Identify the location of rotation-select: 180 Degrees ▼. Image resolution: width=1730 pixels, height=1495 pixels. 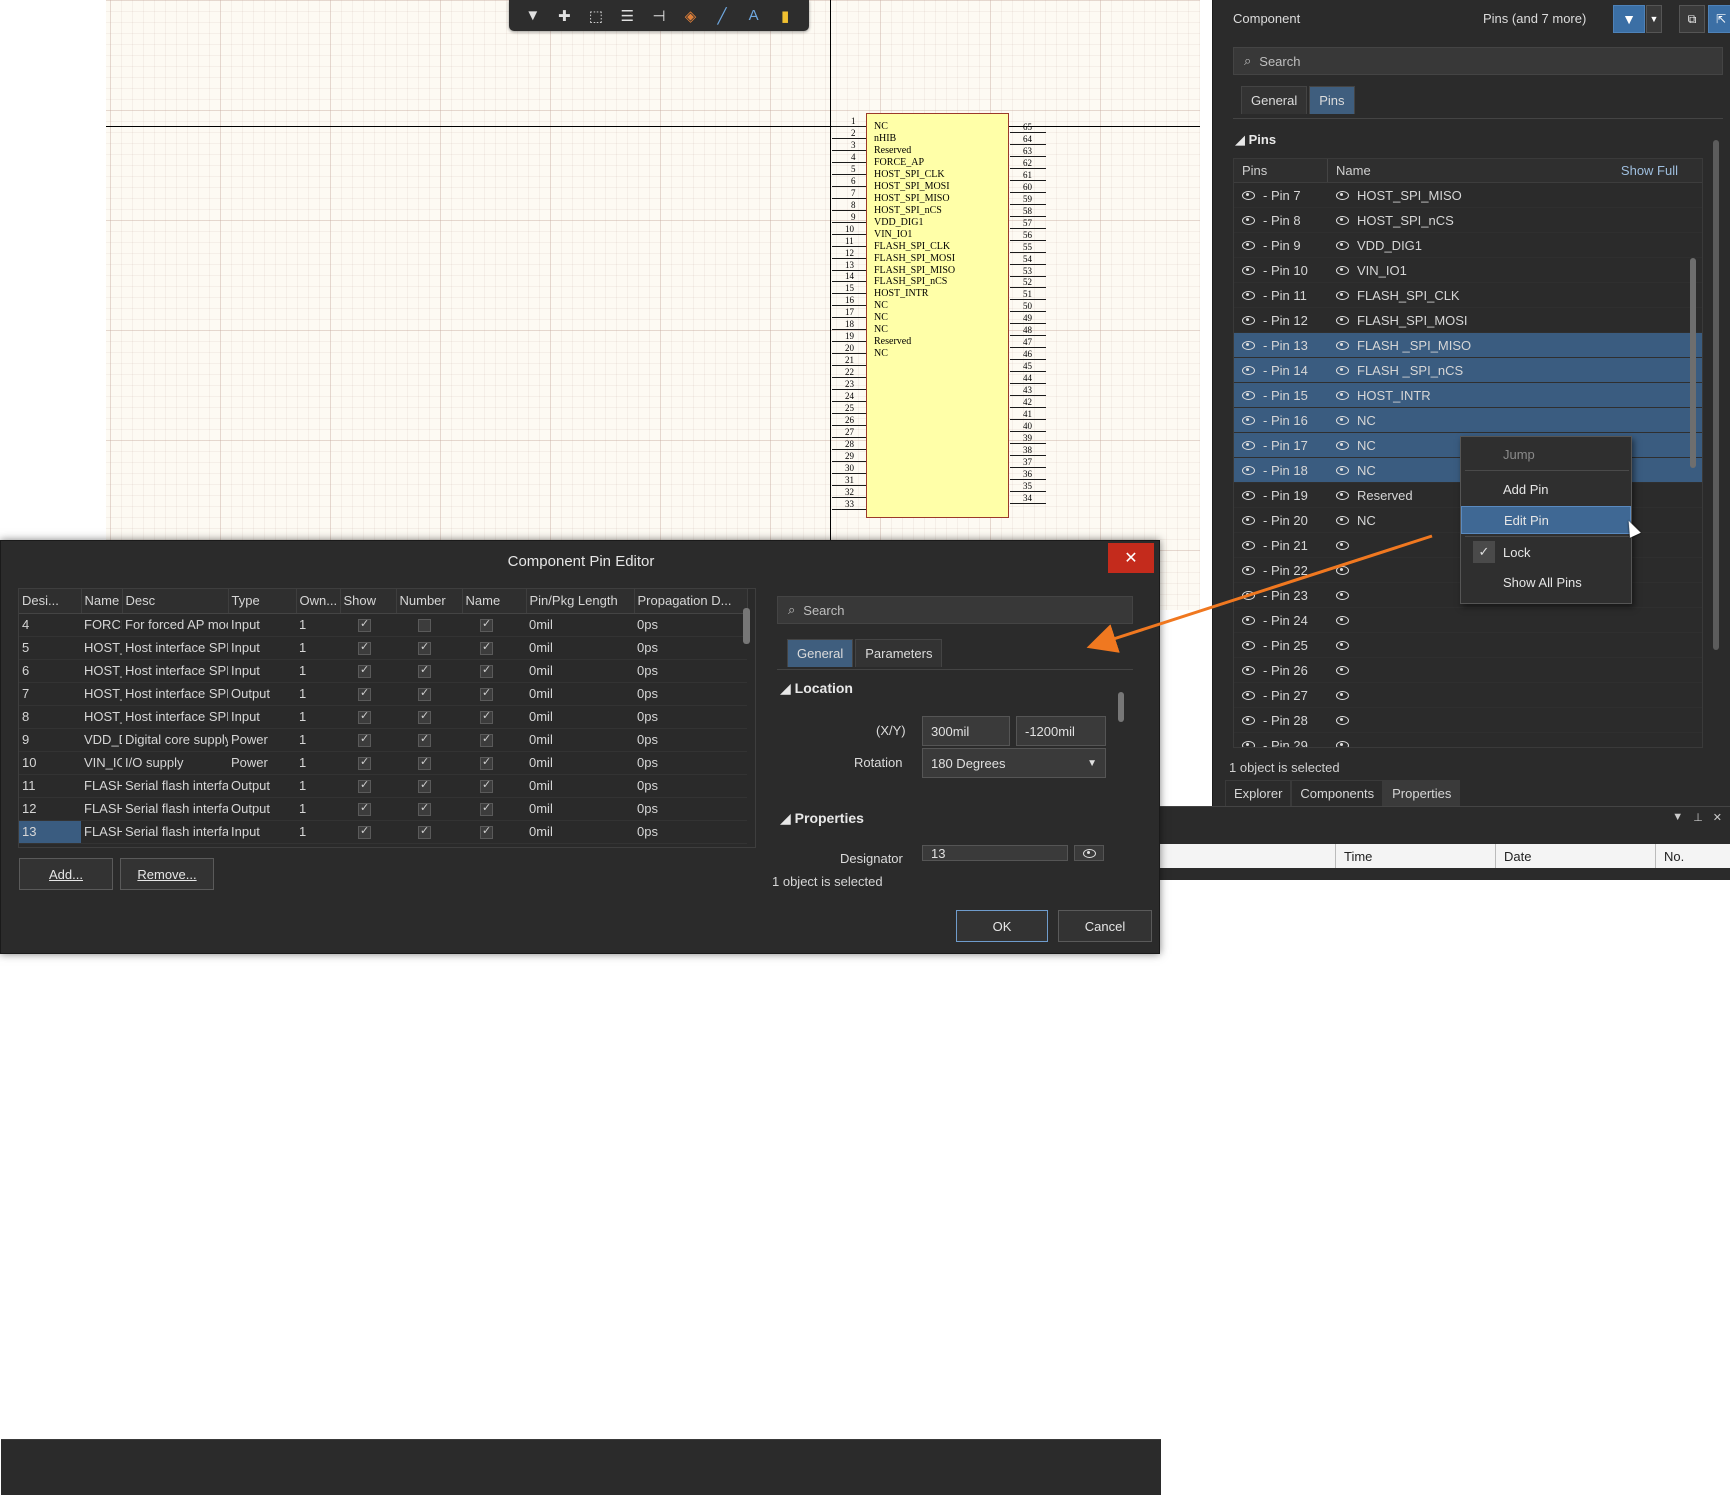
(1014, 763).